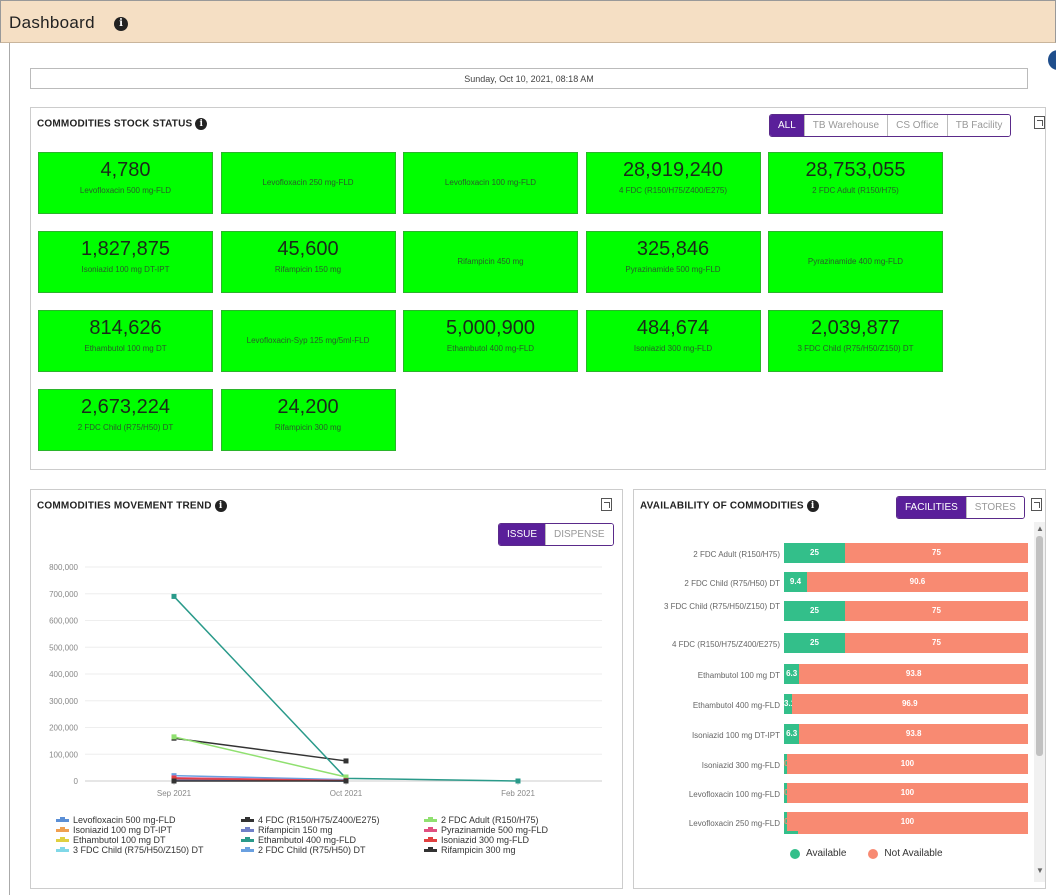  What do you see at coordinates (125, 407) in the screenshot?
I see `tile-value: 2,673,224` at bounding box center [125, 407].